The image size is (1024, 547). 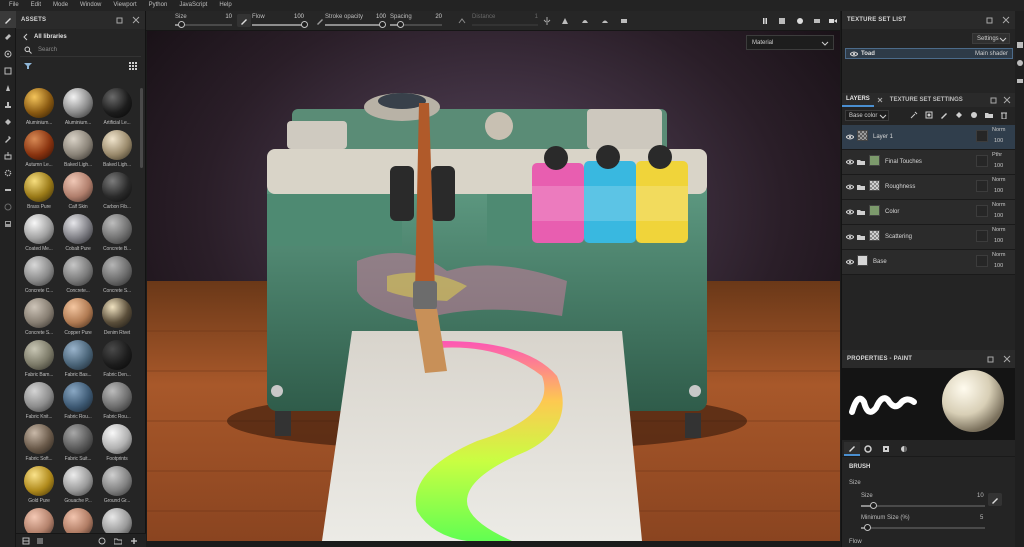 I want to click on tab-alpha, so click(x=868, y=449).